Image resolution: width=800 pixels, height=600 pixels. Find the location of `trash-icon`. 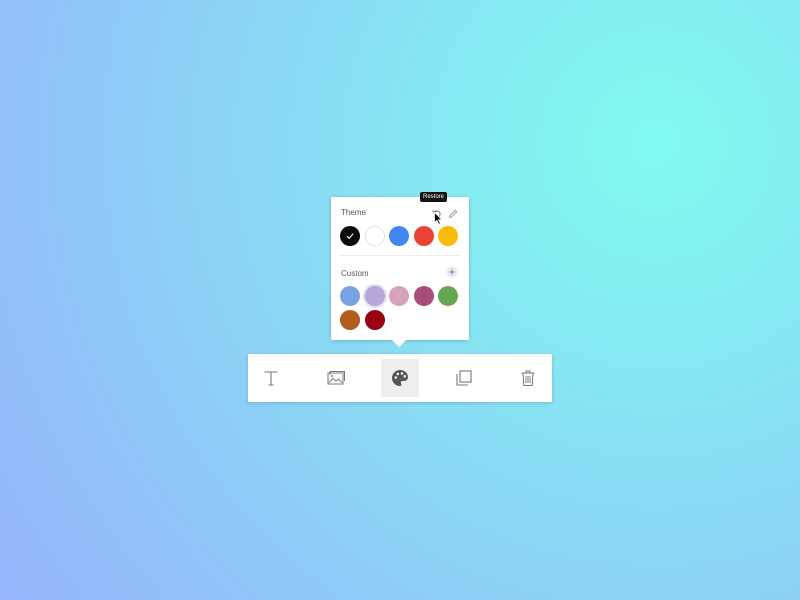

trash-icon is located at coordinates (528, 378).